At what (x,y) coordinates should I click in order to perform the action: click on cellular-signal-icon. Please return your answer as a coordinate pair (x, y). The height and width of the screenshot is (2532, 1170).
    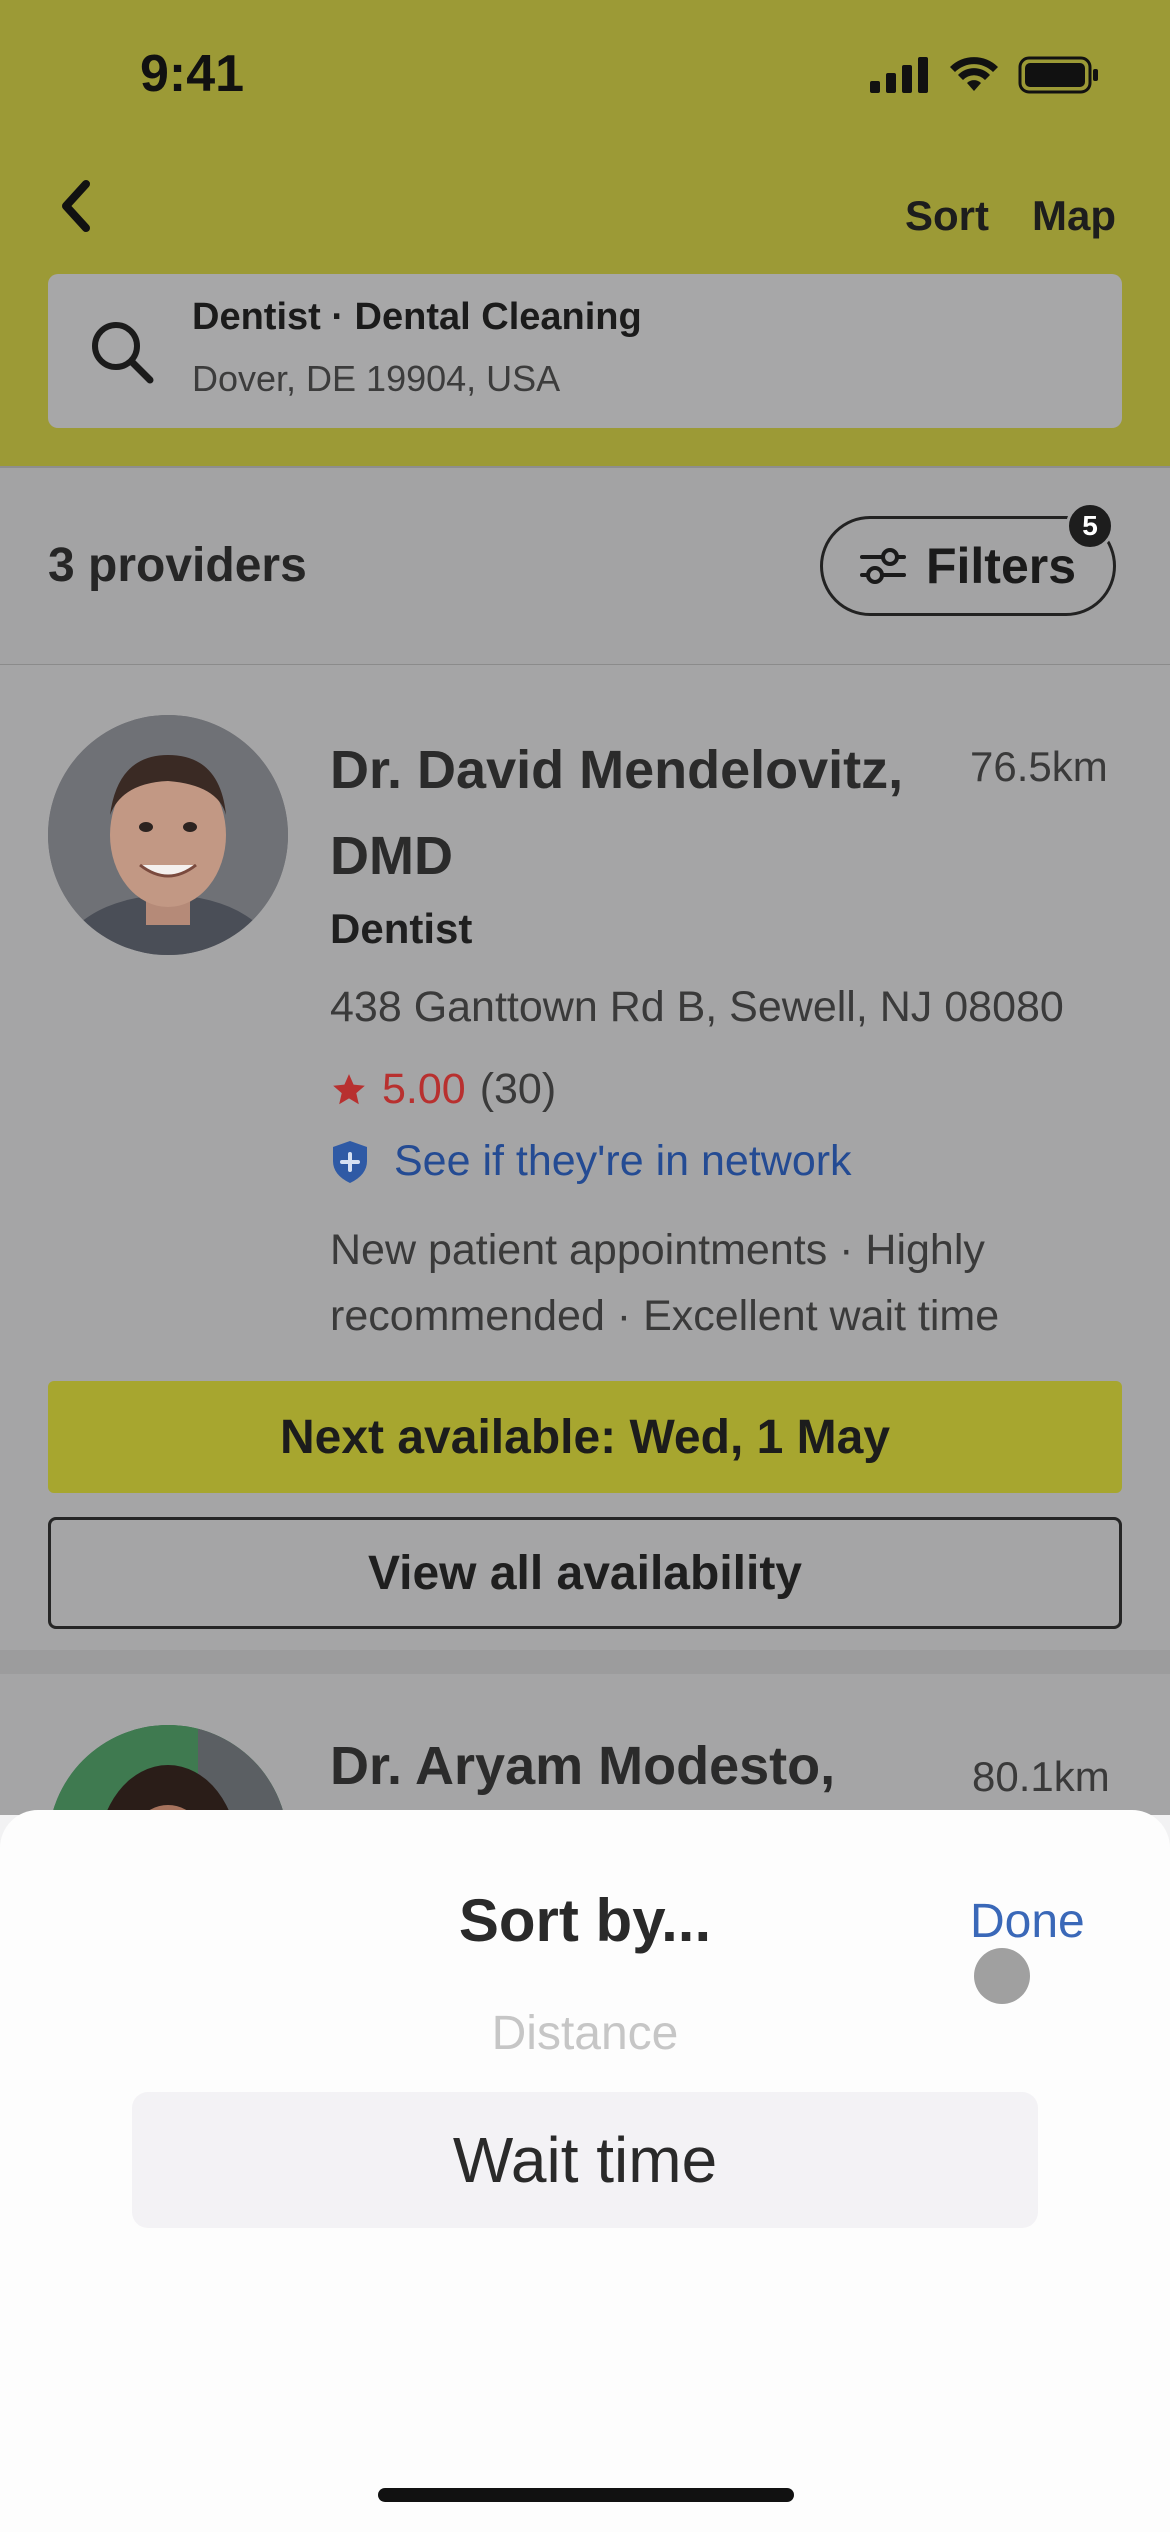
    Looking at the image, I should click on (899, 75).